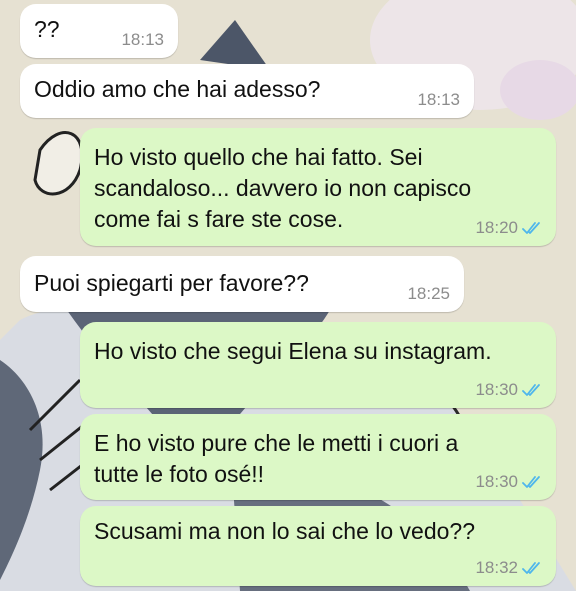 The height and width of the screenshot is (591, 576). I want to click on incoming-message: Puoi spiegarti per favore?? 18:25, so click(242, 284).